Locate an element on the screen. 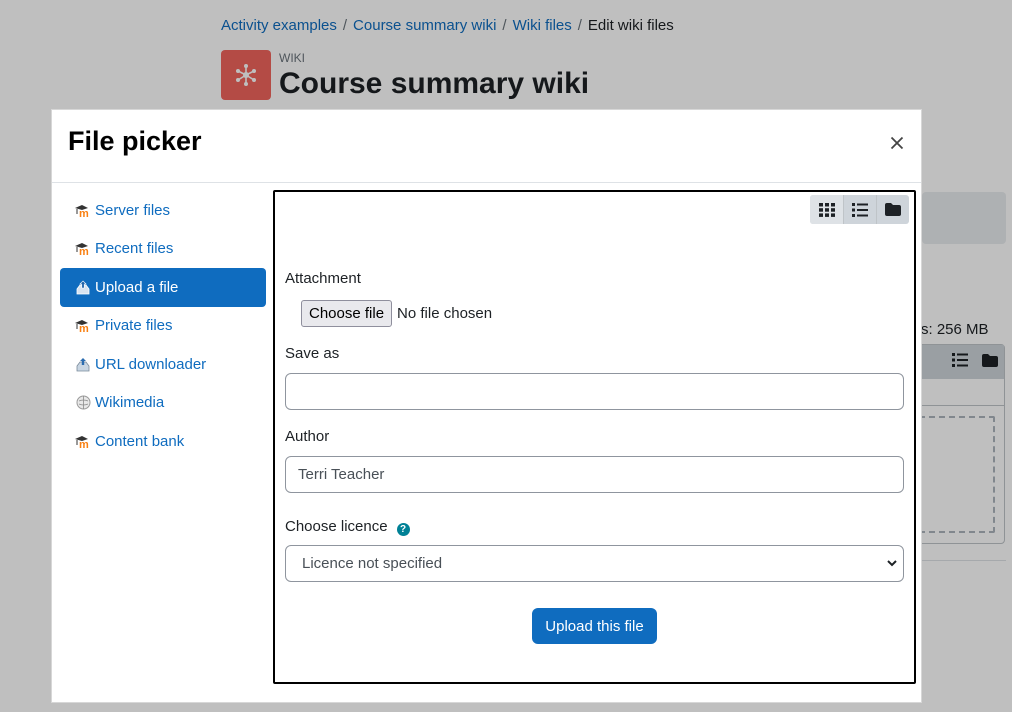 The width and height of the screenshot is (1012, 712). close-icon is located at coordinates (897, 142).